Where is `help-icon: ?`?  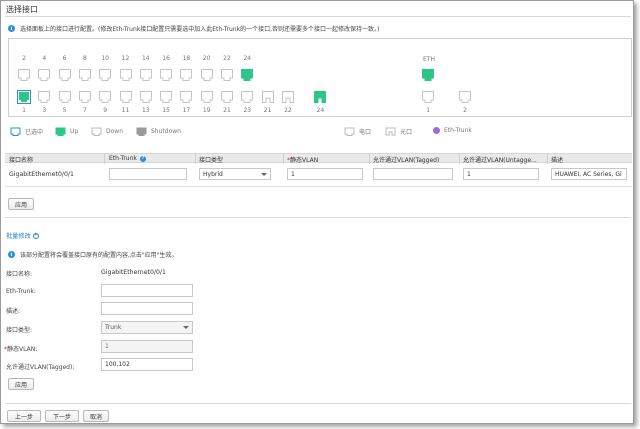
help-icon: ? is located at coordinates (142, 158).